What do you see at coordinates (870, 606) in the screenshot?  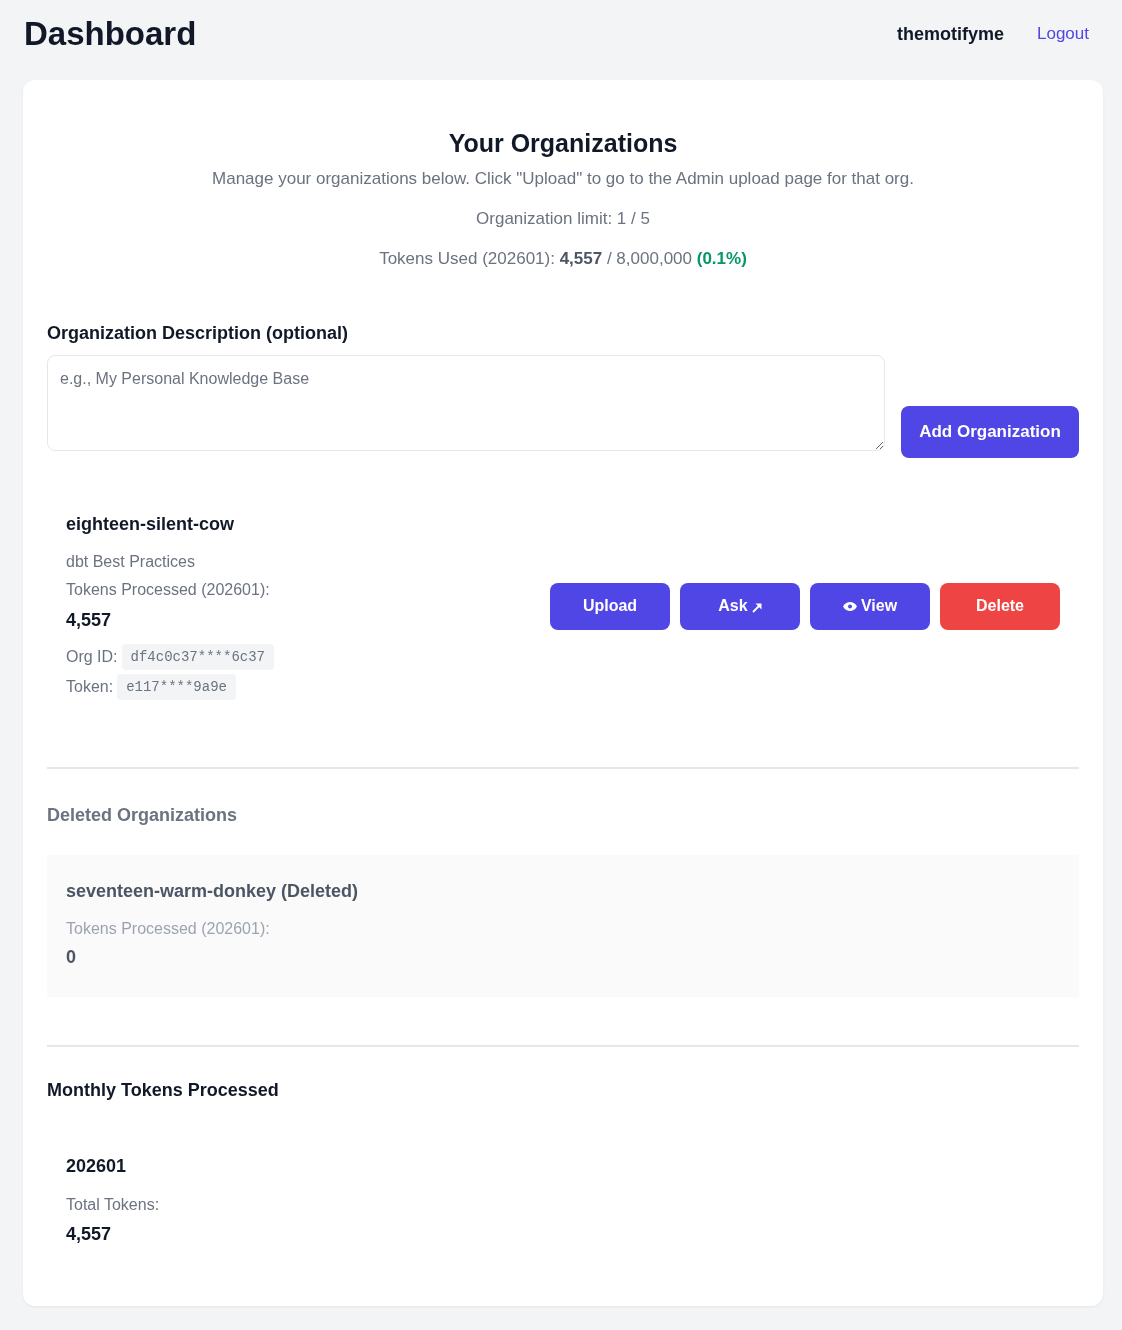 I see `view-button: View` at bounding box center [870, 606].